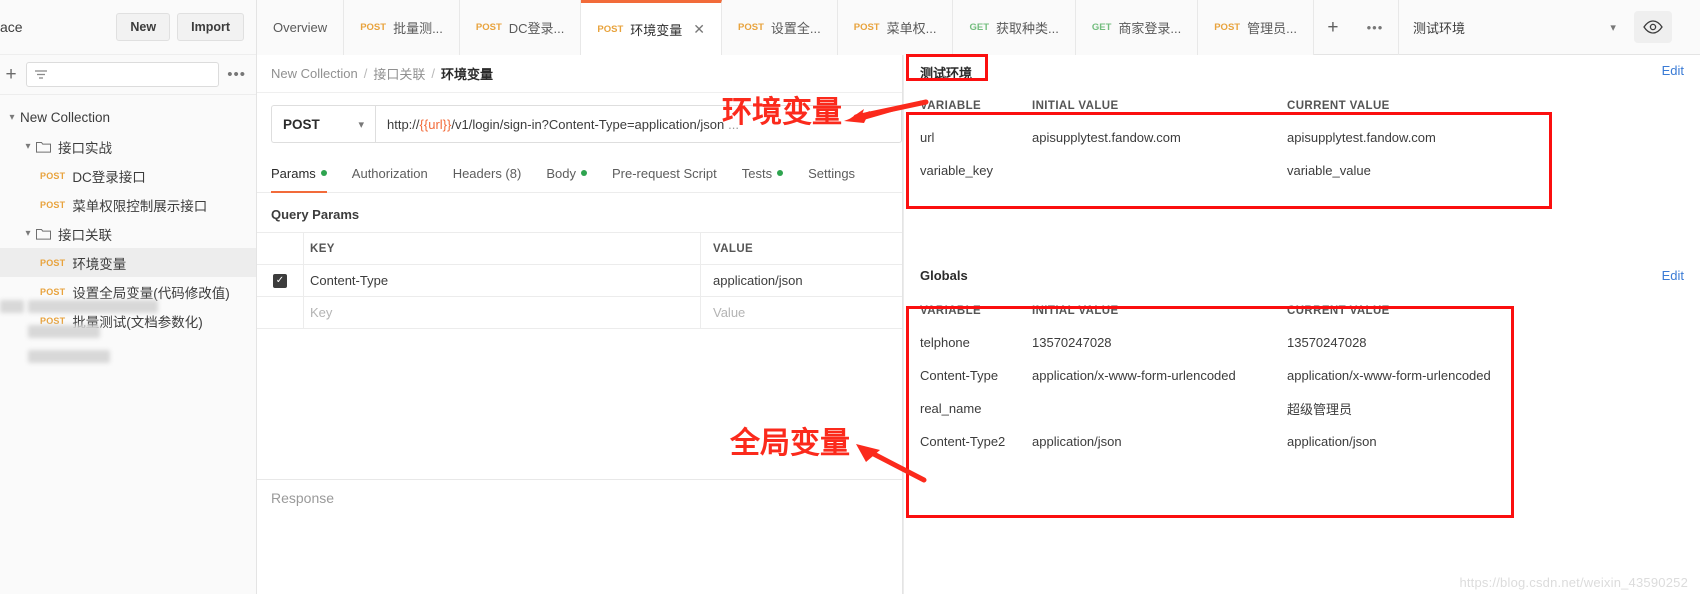 Image resolution: width=1700 pixels, height=594 pixels. Describe the element at coordinates (671, 173) in the screenshot. I see `tab-pre-request-script: Pre-request Script` at that location.